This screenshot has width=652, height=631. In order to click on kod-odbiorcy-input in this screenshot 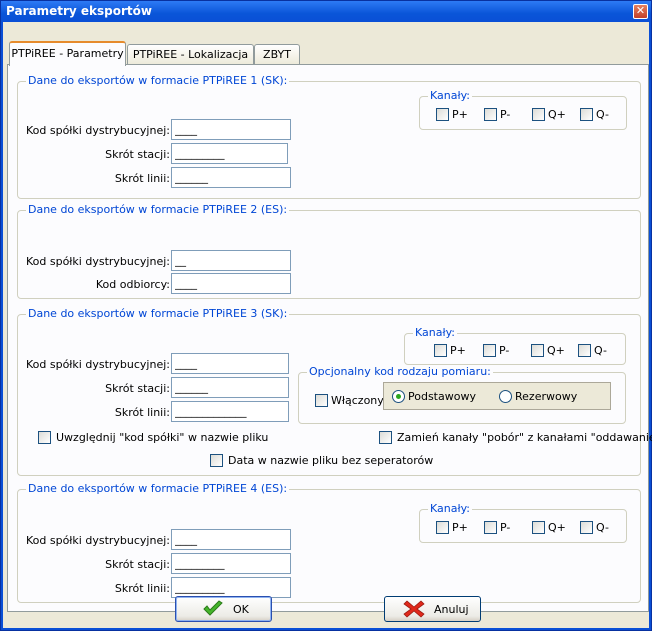, I will do `click(231, 283)`.